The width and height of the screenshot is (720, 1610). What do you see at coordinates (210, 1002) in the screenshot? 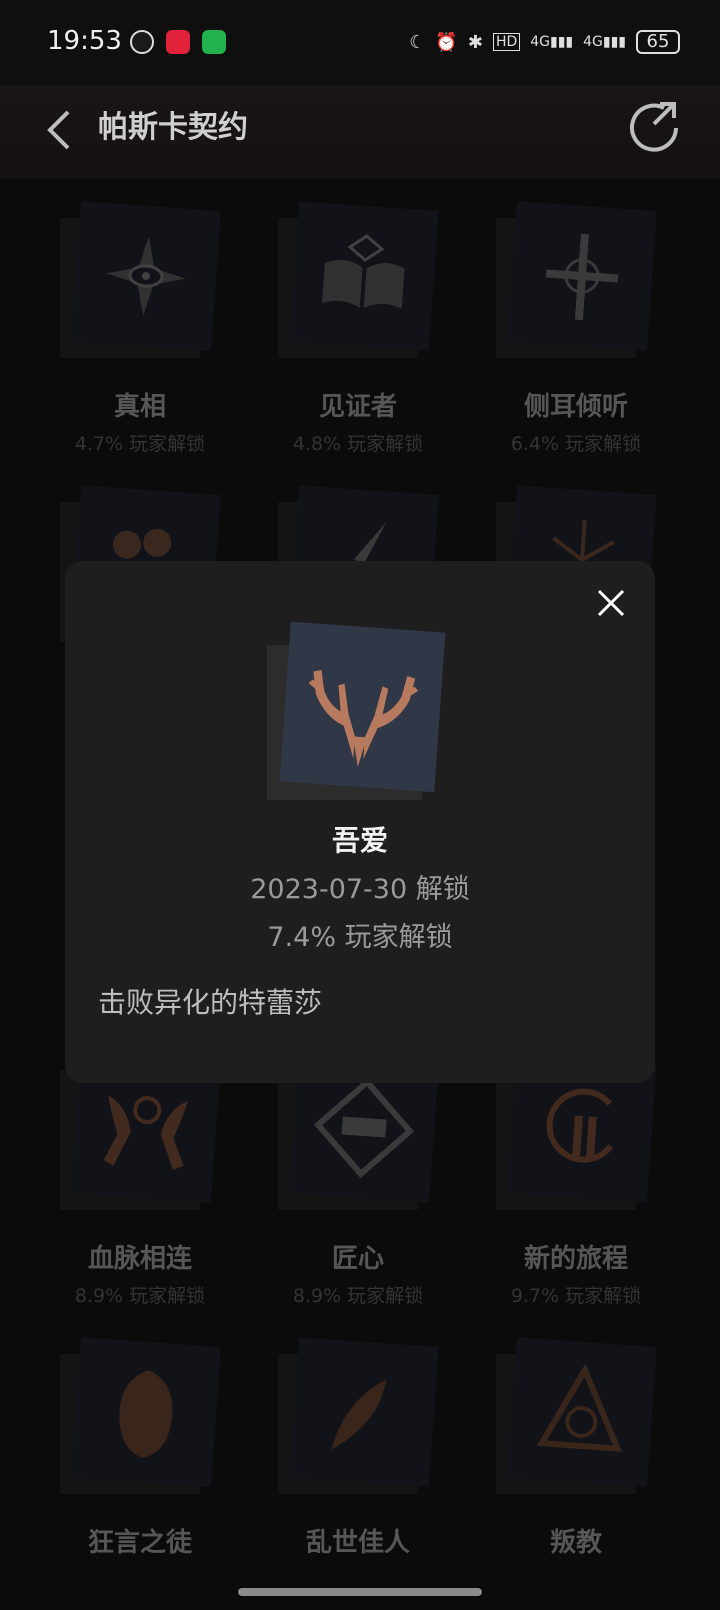
I see `achievement-description: 击败异化的特蕾莎` at bounding box center [210, 1002].